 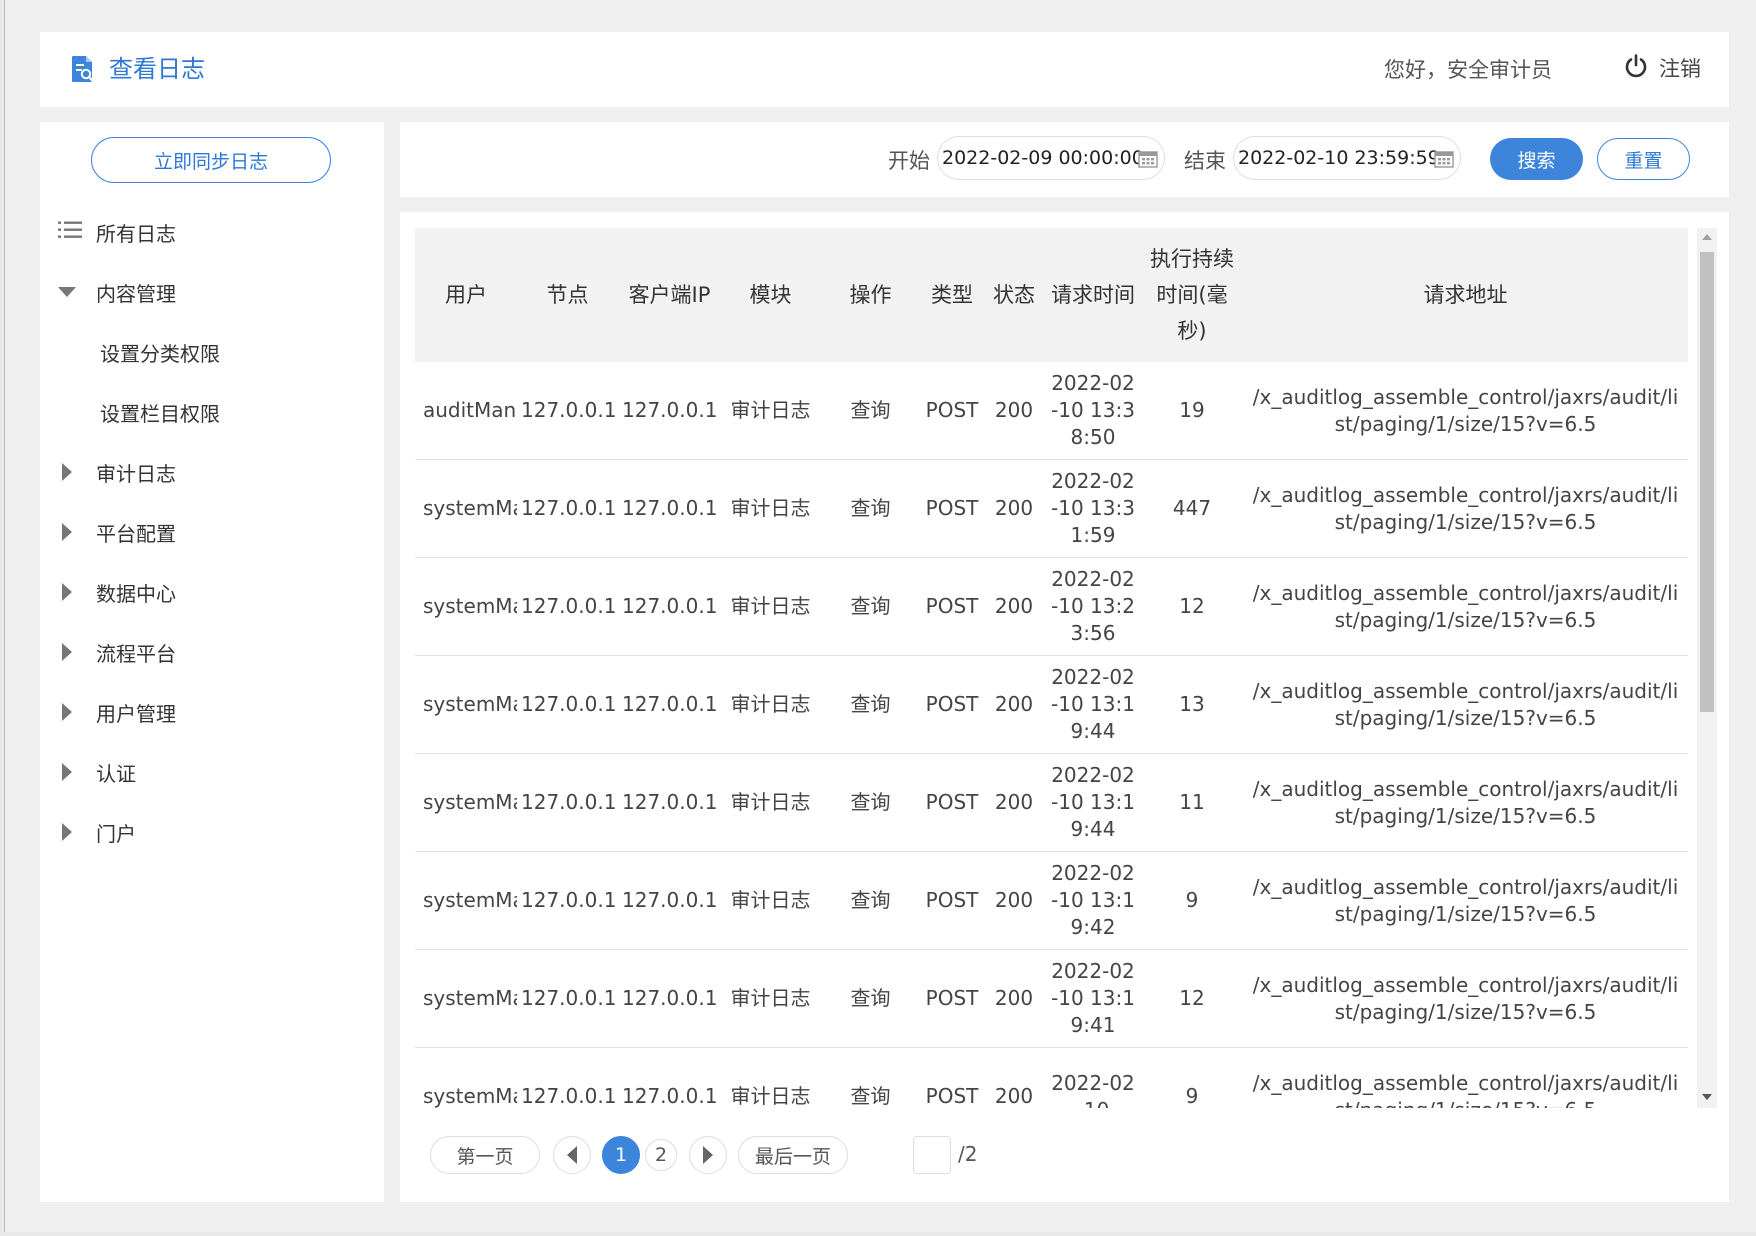 What do you see at coordinates (116, 833) in the screenshot?
I see `sidebar-item-label: 门户` at bounding box center [116, 833].